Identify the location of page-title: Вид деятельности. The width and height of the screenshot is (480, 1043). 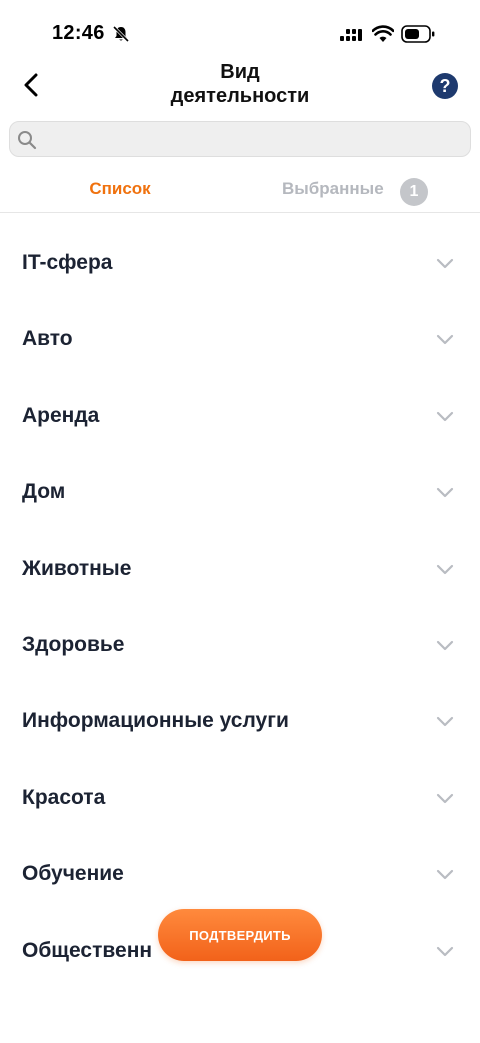
(240, 84).